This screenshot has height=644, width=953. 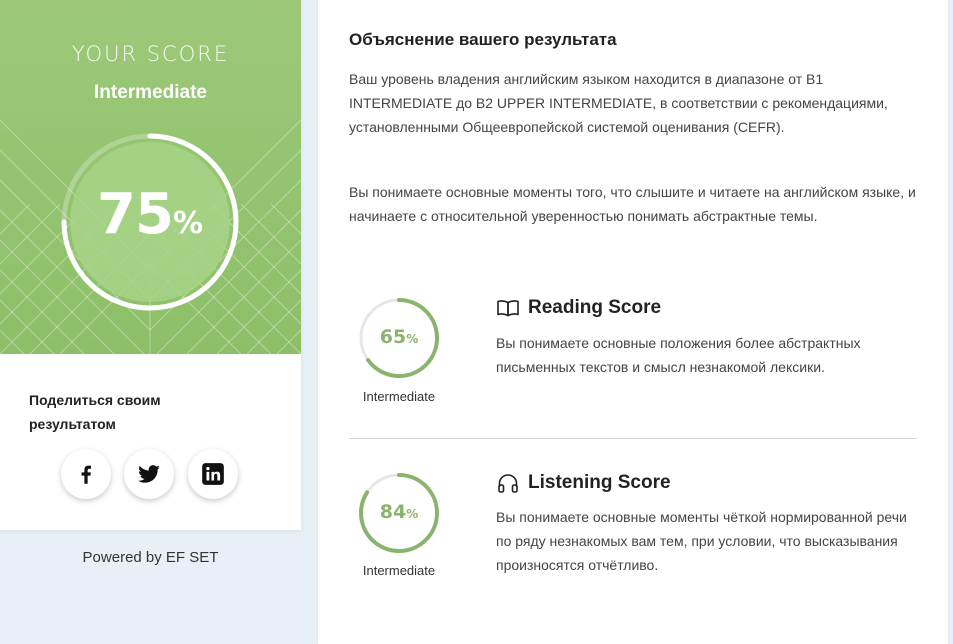 I want to click on book-icon, so click(x=508, y=308).